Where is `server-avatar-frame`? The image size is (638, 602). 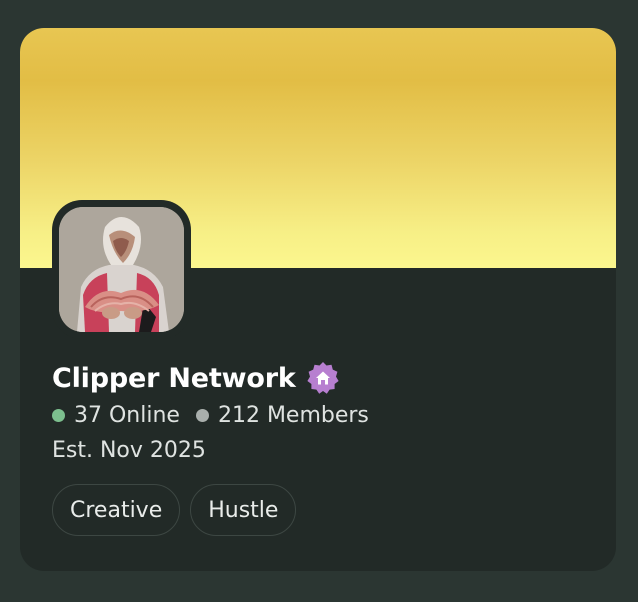
server-avatar-frame is located at coordinates (121, 269).